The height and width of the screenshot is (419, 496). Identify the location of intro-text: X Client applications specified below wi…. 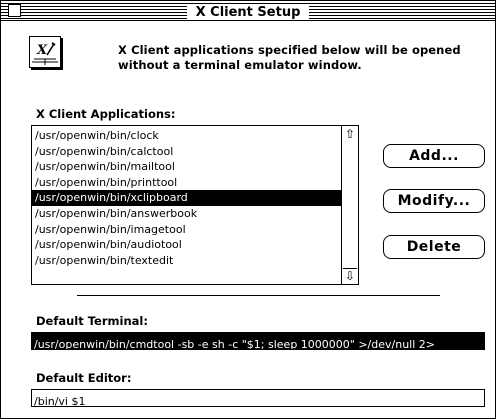
(304, 58).